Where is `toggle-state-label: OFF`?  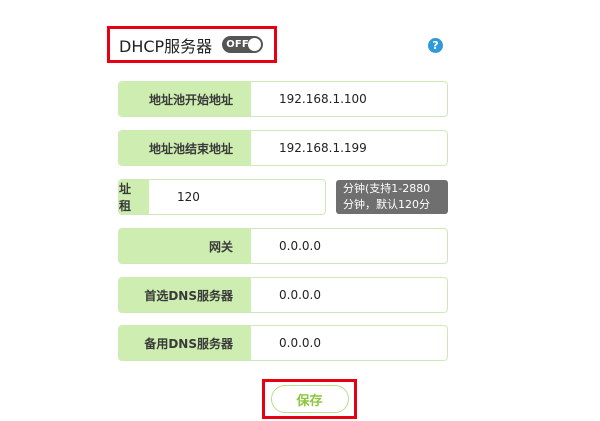 toggle-state-label: OFF is located at coordinates (237, 44).